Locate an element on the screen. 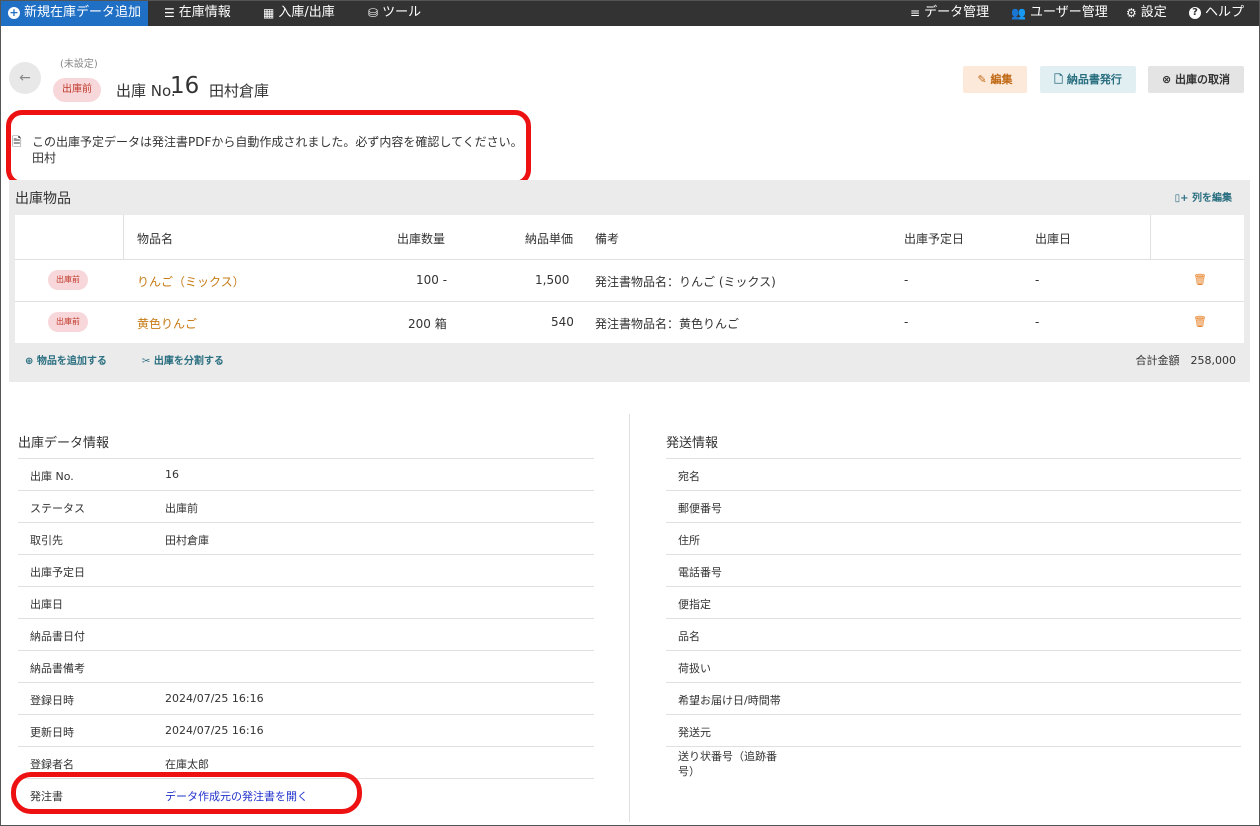 Image resolution: width=1260 pixels, height=826 pixels. plus-circle-icon: ⊕ is located at coordinates (29, 361).